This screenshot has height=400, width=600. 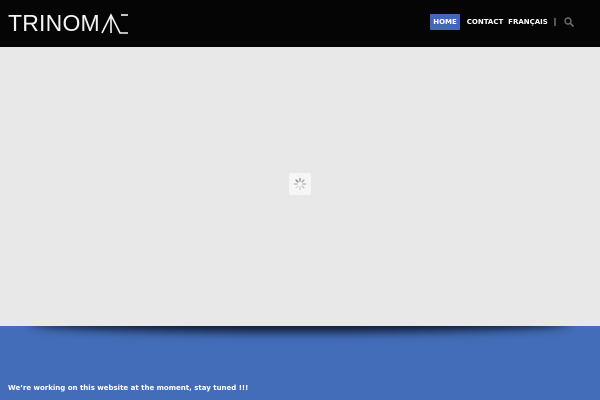 I want to click on search-icon, so click(x=569, y=22).